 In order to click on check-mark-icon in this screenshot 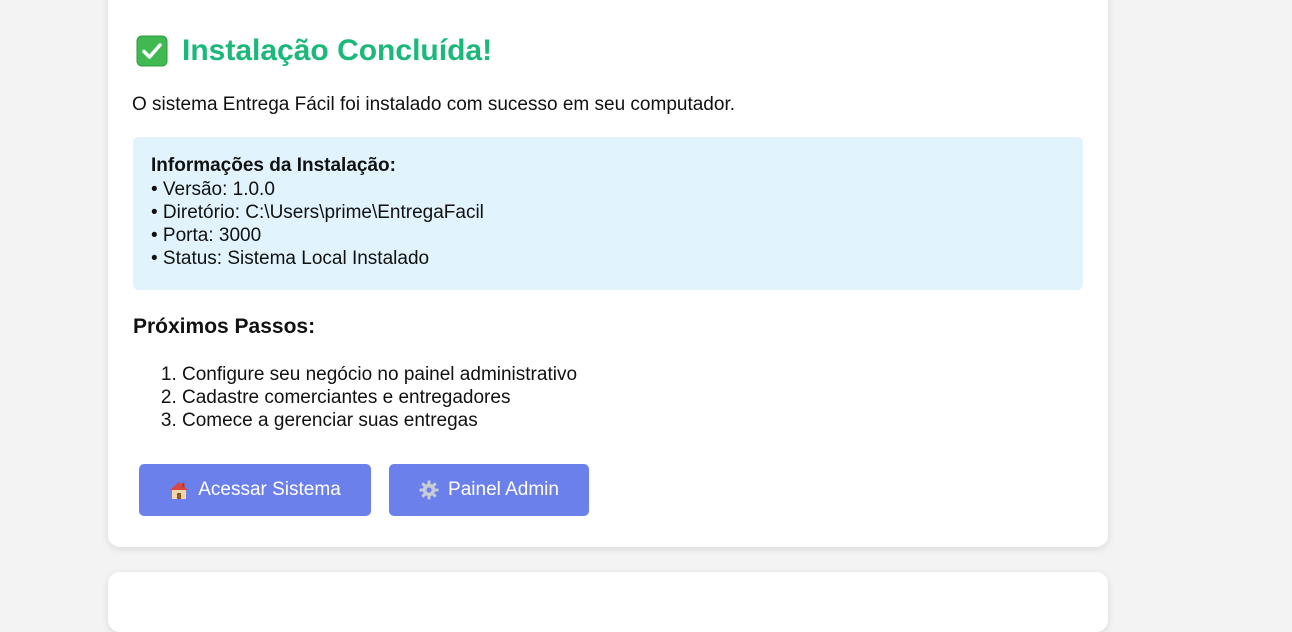, I will do `click(152, 51)`.